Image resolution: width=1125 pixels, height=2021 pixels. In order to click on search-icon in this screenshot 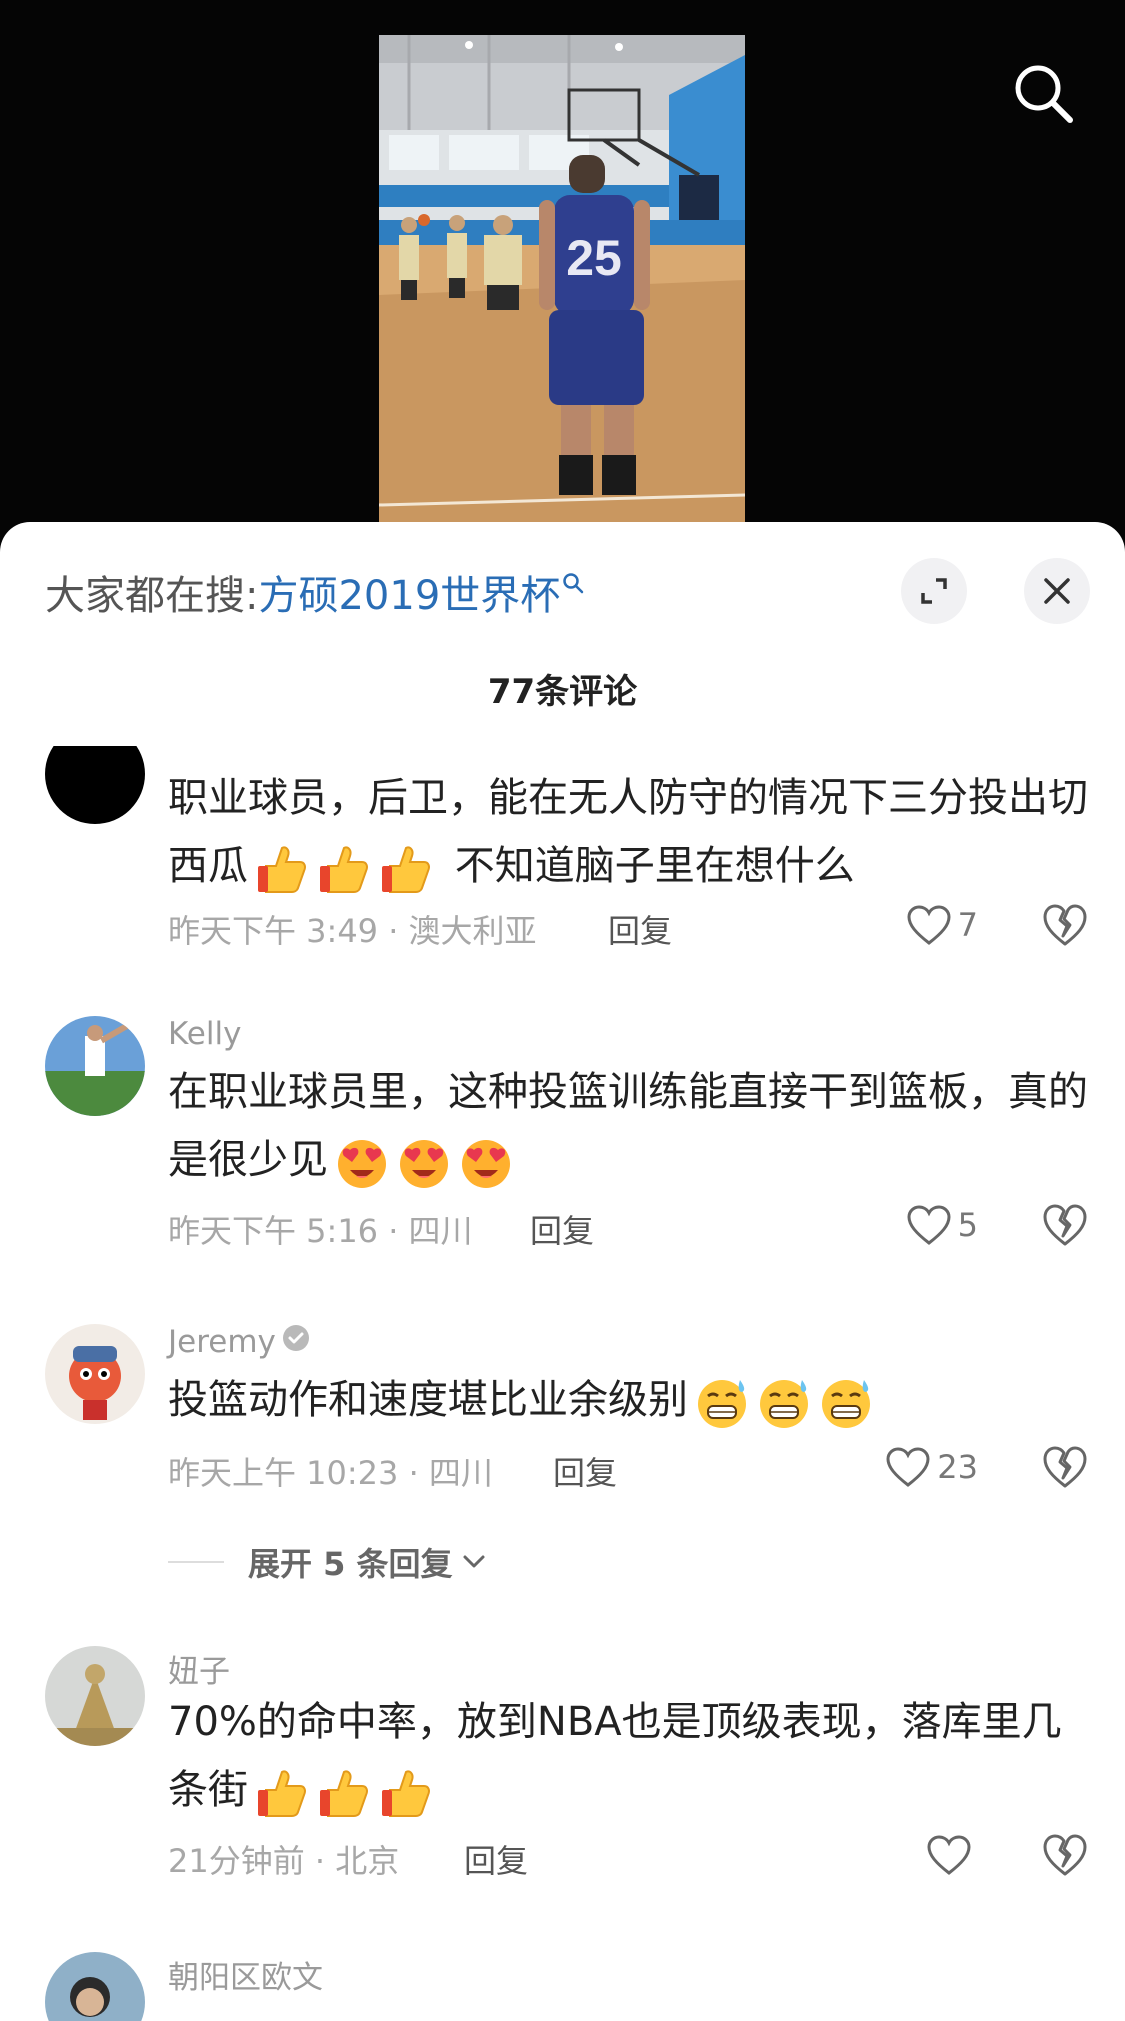, I will do `click(1044, 94)`.